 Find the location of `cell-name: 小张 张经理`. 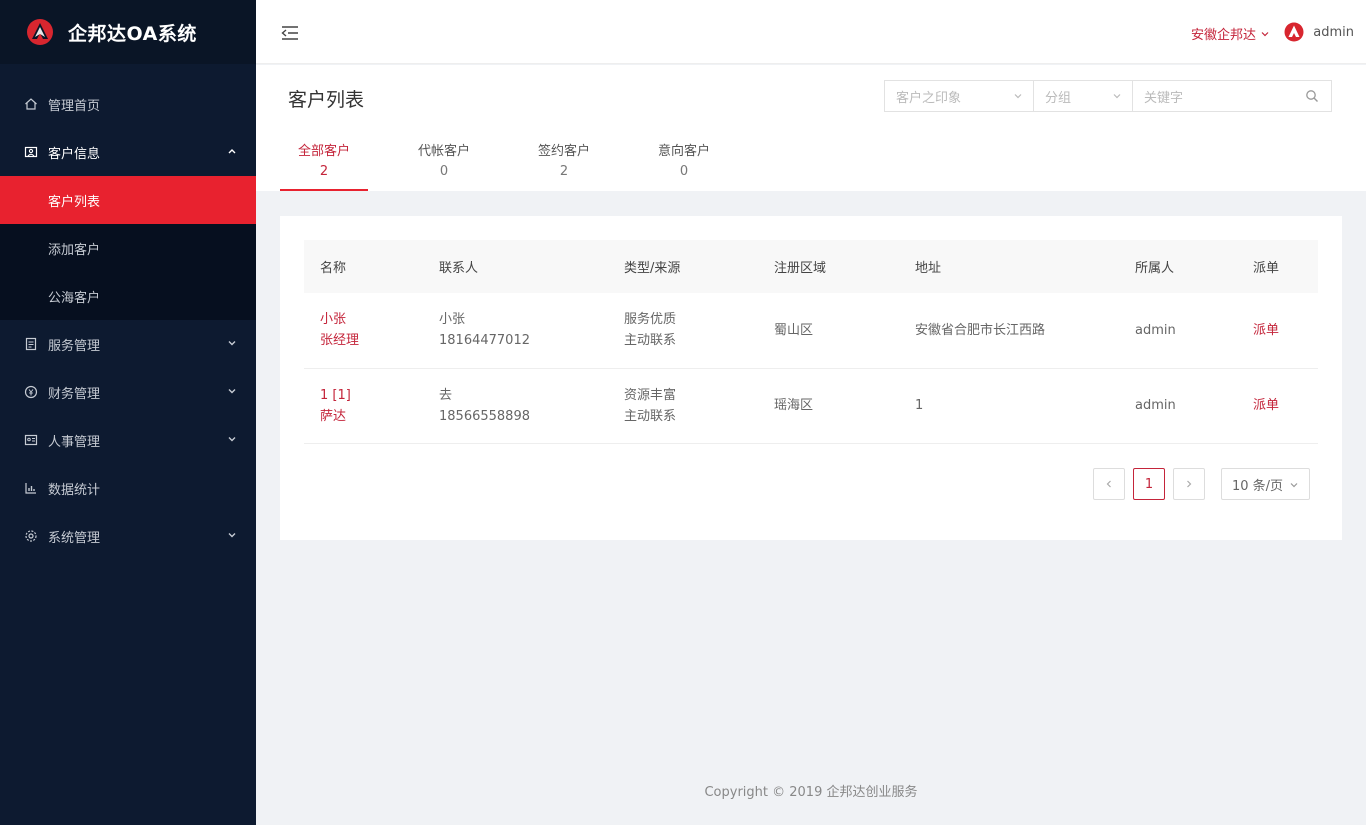

cell-name: 小张 张经理 is located at coordinates (363, 330).